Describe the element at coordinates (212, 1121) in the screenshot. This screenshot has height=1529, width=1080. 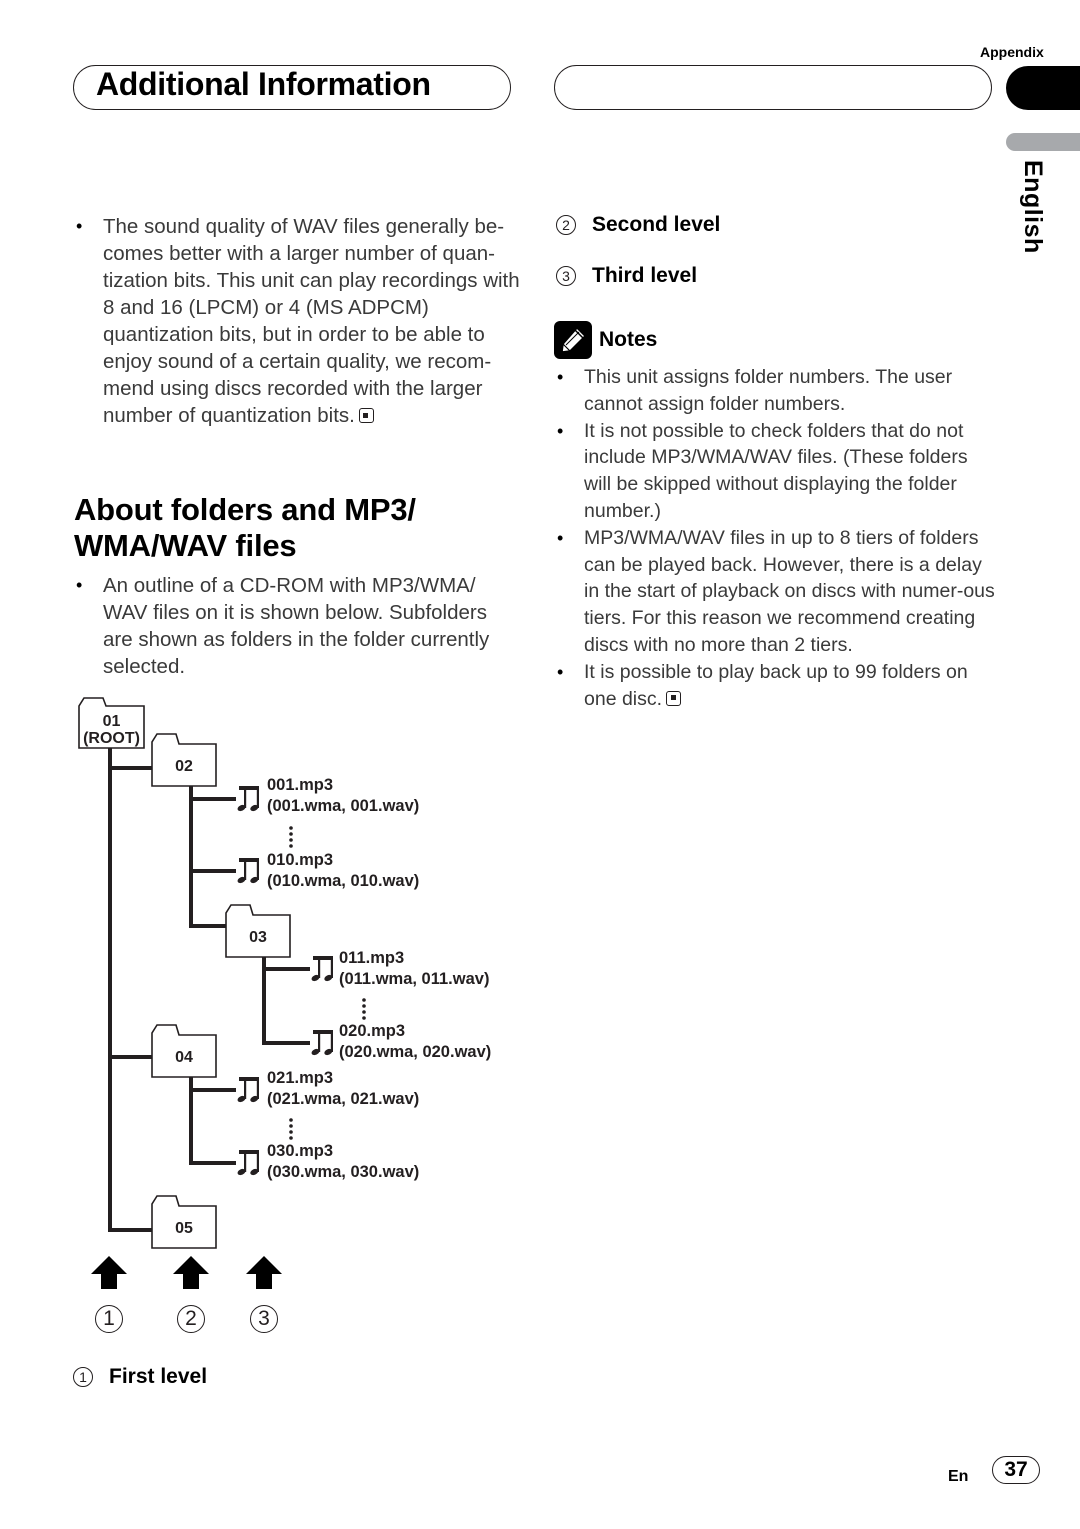
I see `connector-04-trunk` at that location.